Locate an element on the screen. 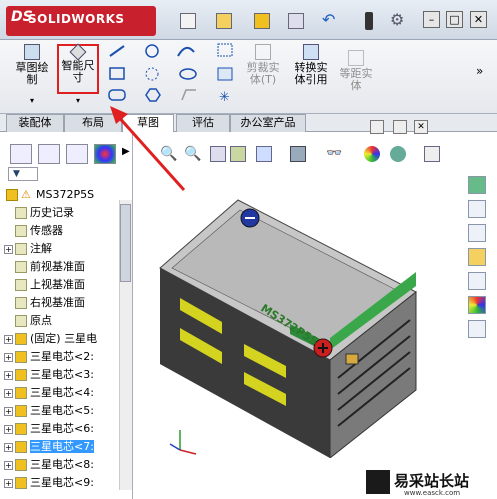 The height and width of the screenshot is (499, 497). tree-item: + 三星电芯<5: is located at coordinates (49, 411).